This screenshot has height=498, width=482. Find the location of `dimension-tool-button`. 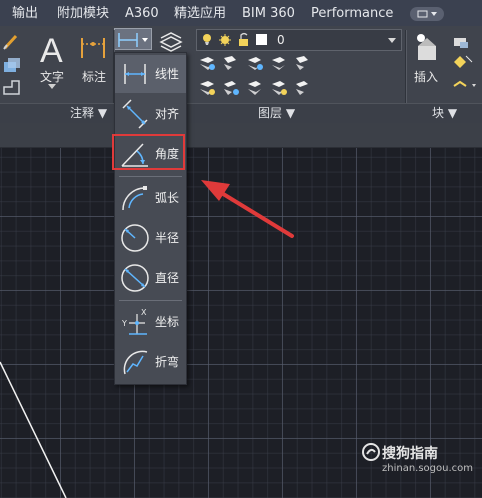

dimension-tool-button is located at coordinates (93, 49).